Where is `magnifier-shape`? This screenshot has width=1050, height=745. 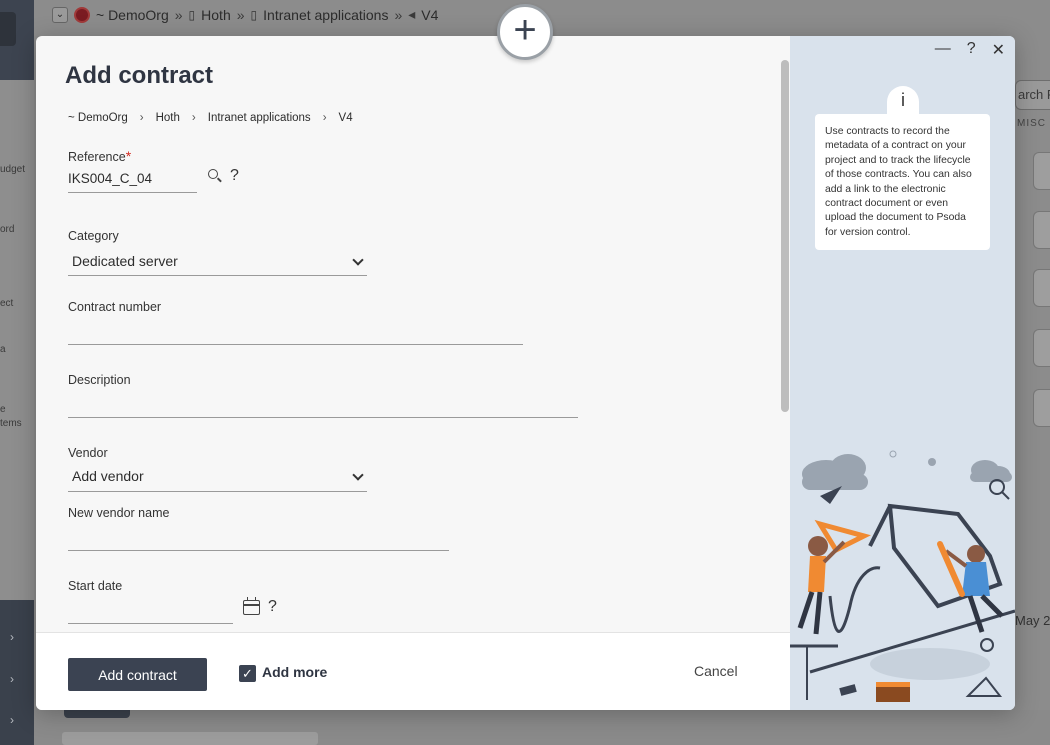 magnifier-shape is located at coordinates (997, 487).